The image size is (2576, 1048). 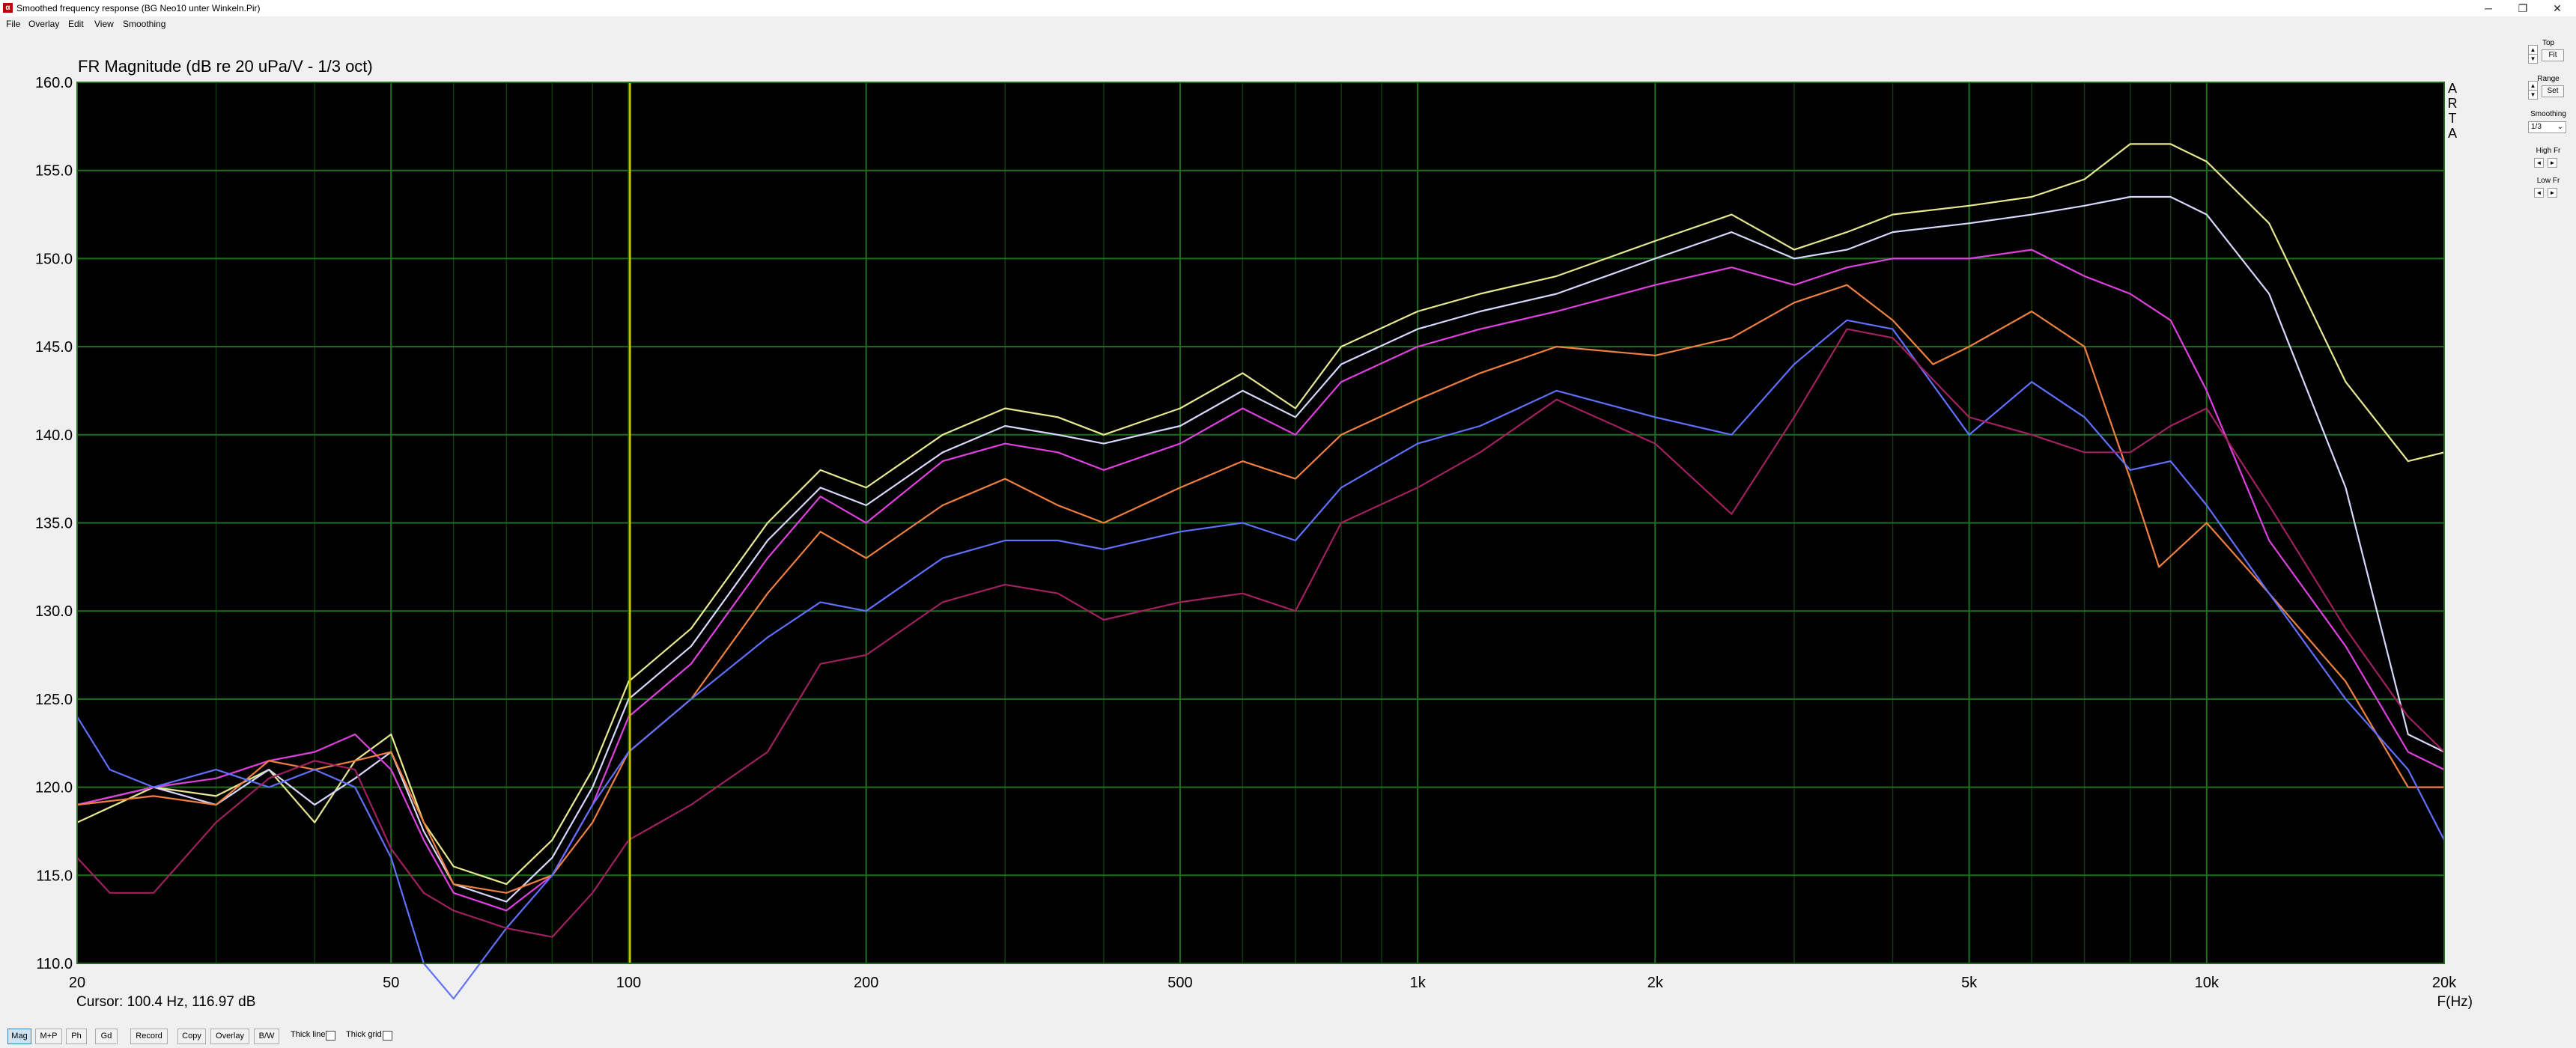 I want to click on overlay-button: Overlay, so click(x=229, y=1036).